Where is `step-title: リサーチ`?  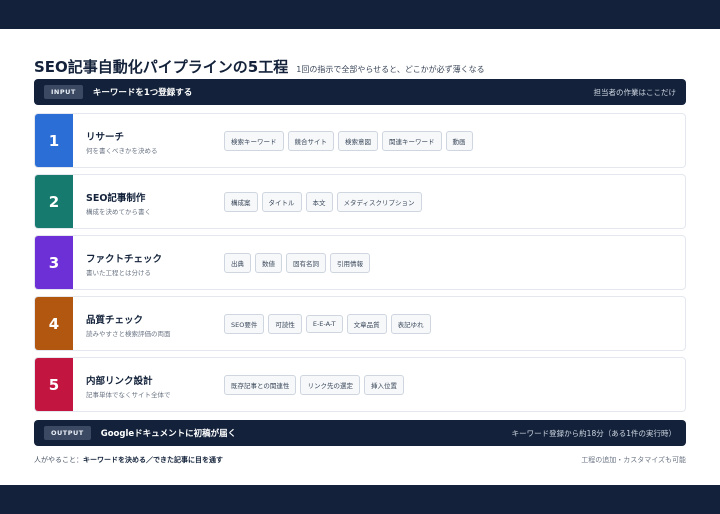
step-title: リサーチ is located at coordinates (105, 137).